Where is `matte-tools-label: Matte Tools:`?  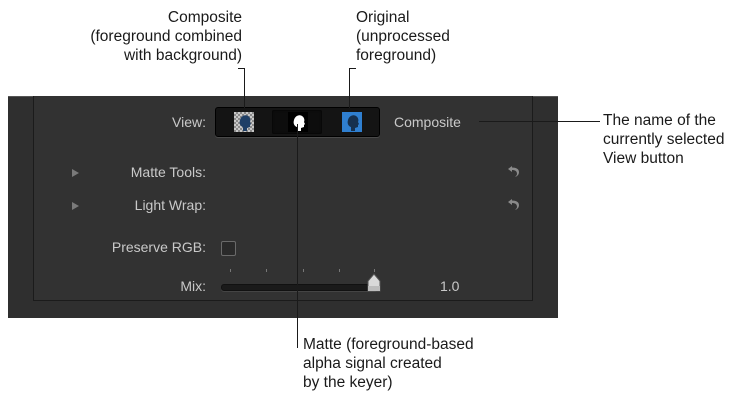
matte-tools-label: Matte Tools: is located at coordinates (168, 172).